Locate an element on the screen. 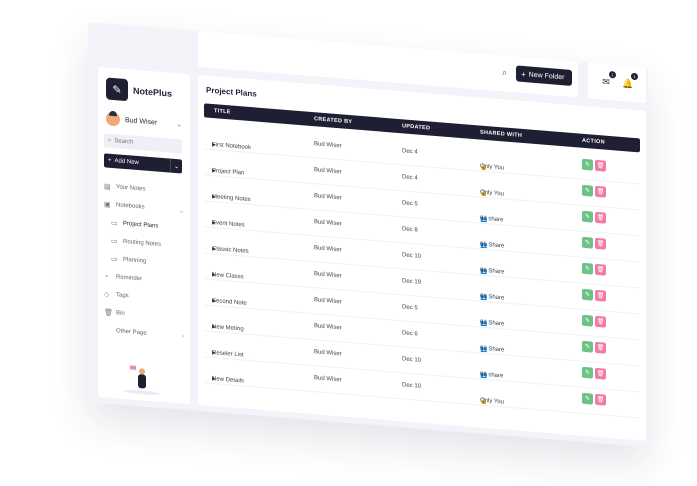  avatar is located at coordinates (113, 119).